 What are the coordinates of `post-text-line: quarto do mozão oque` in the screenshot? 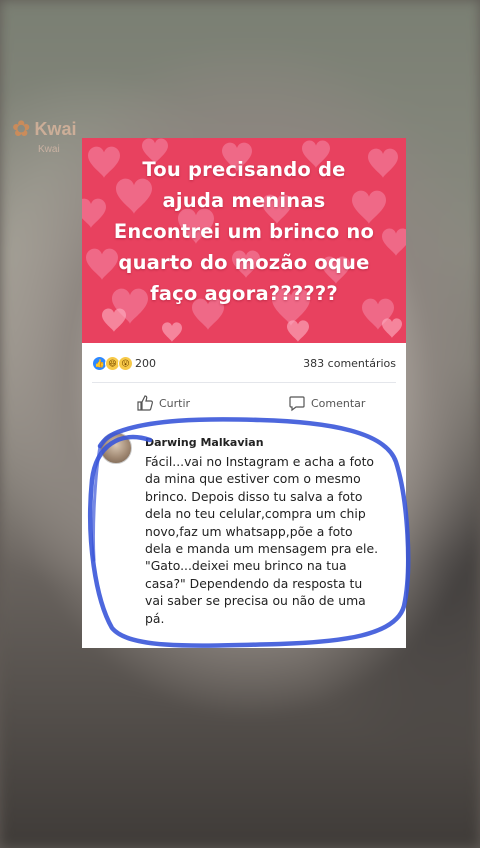 It's located at (244, 262).